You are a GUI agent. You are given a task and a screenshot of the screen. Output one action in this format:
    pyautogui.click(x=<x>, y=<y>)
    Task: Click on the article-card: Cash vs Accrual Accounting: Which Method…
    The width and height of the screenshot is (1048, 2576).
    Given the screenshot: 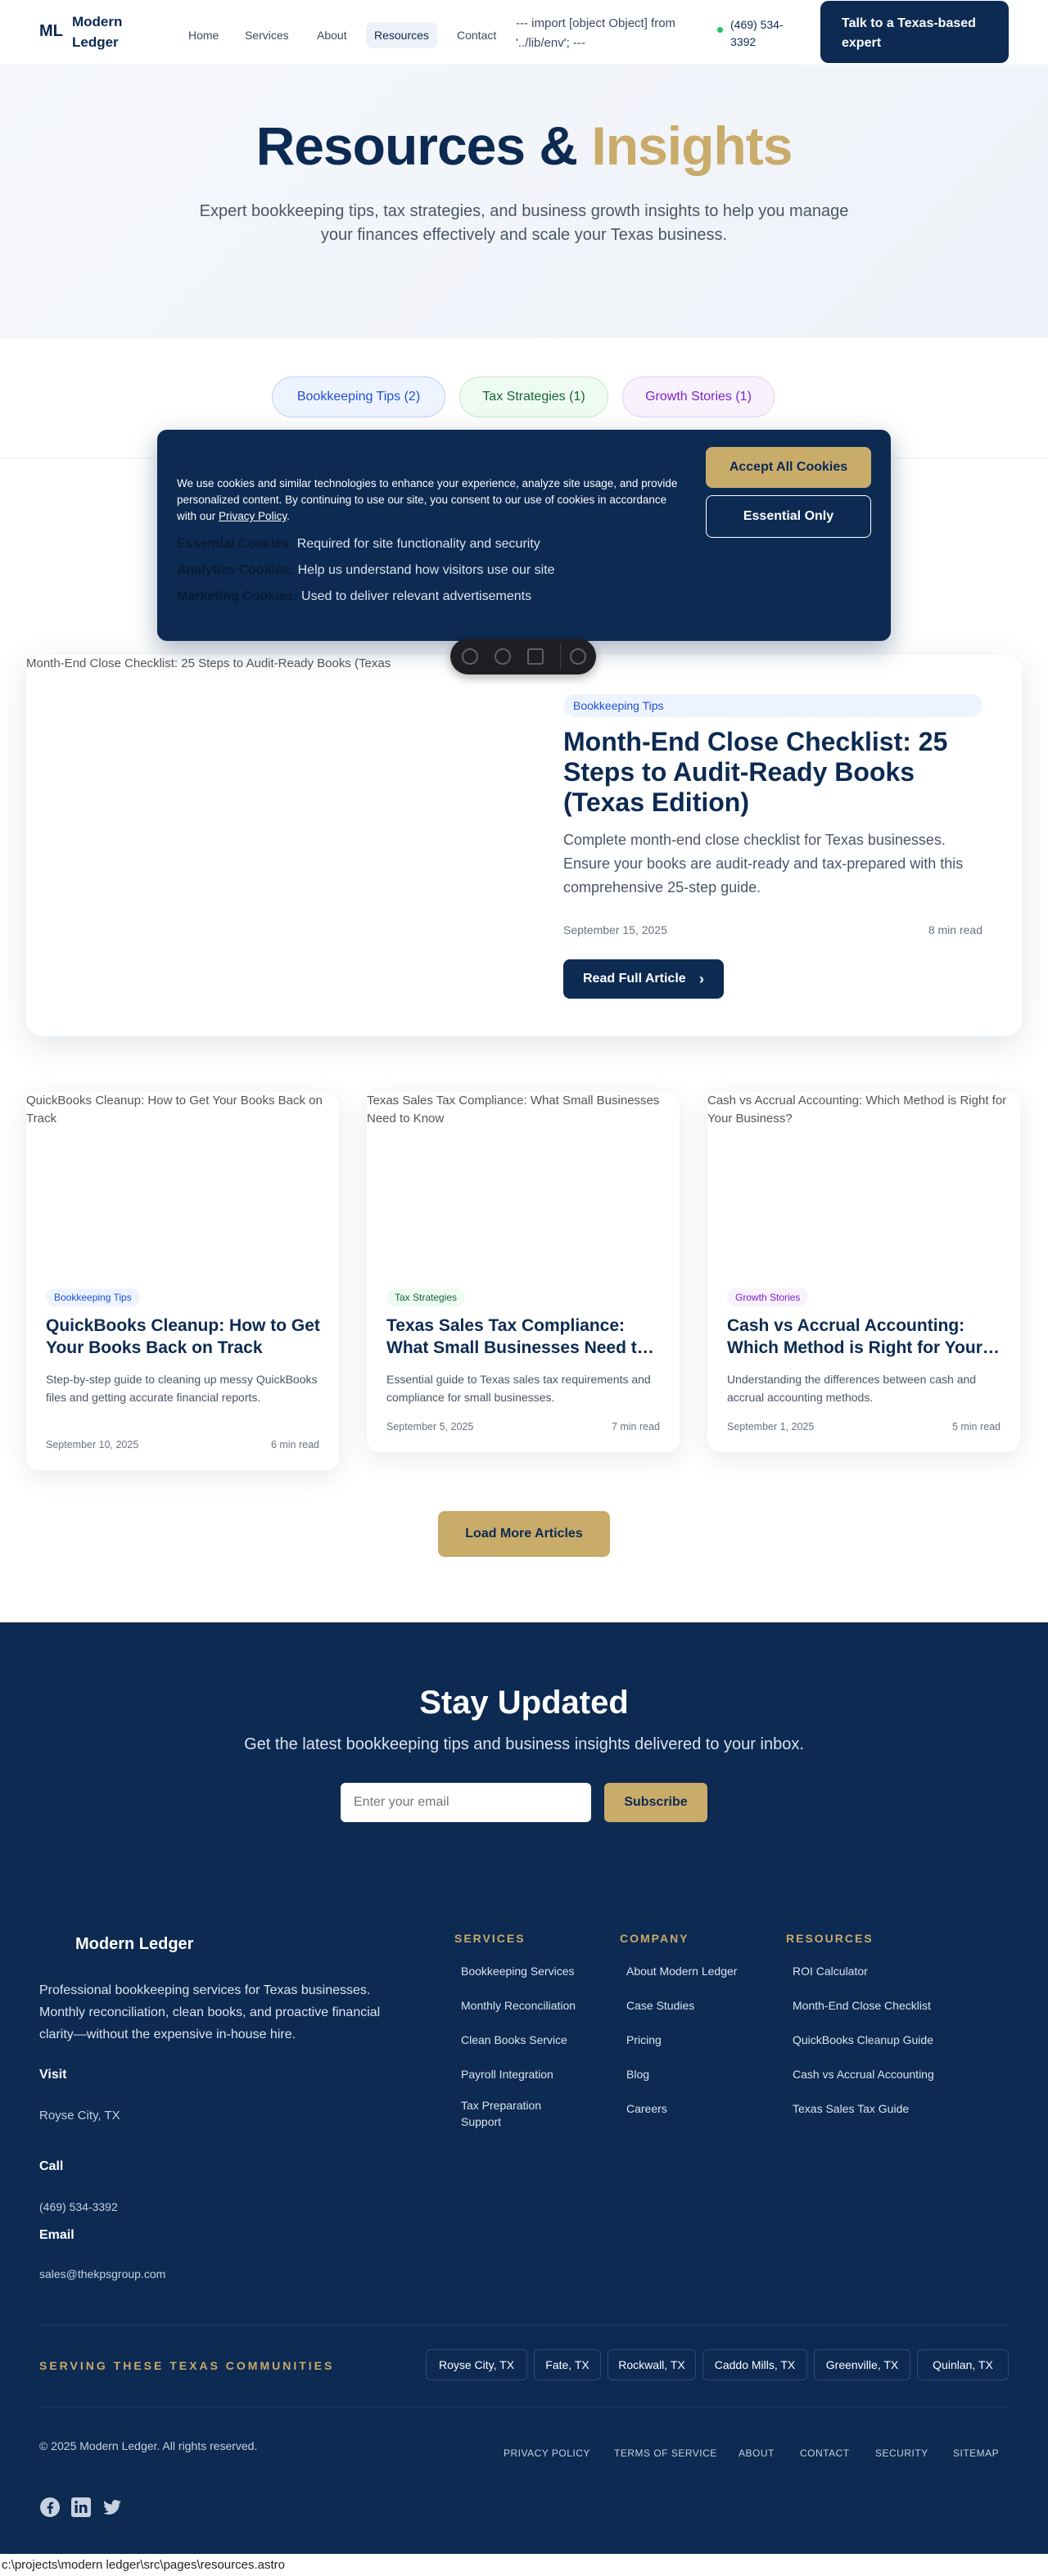 What is the action you would take?
    pyautogui.click(x=863, y=1272)
    